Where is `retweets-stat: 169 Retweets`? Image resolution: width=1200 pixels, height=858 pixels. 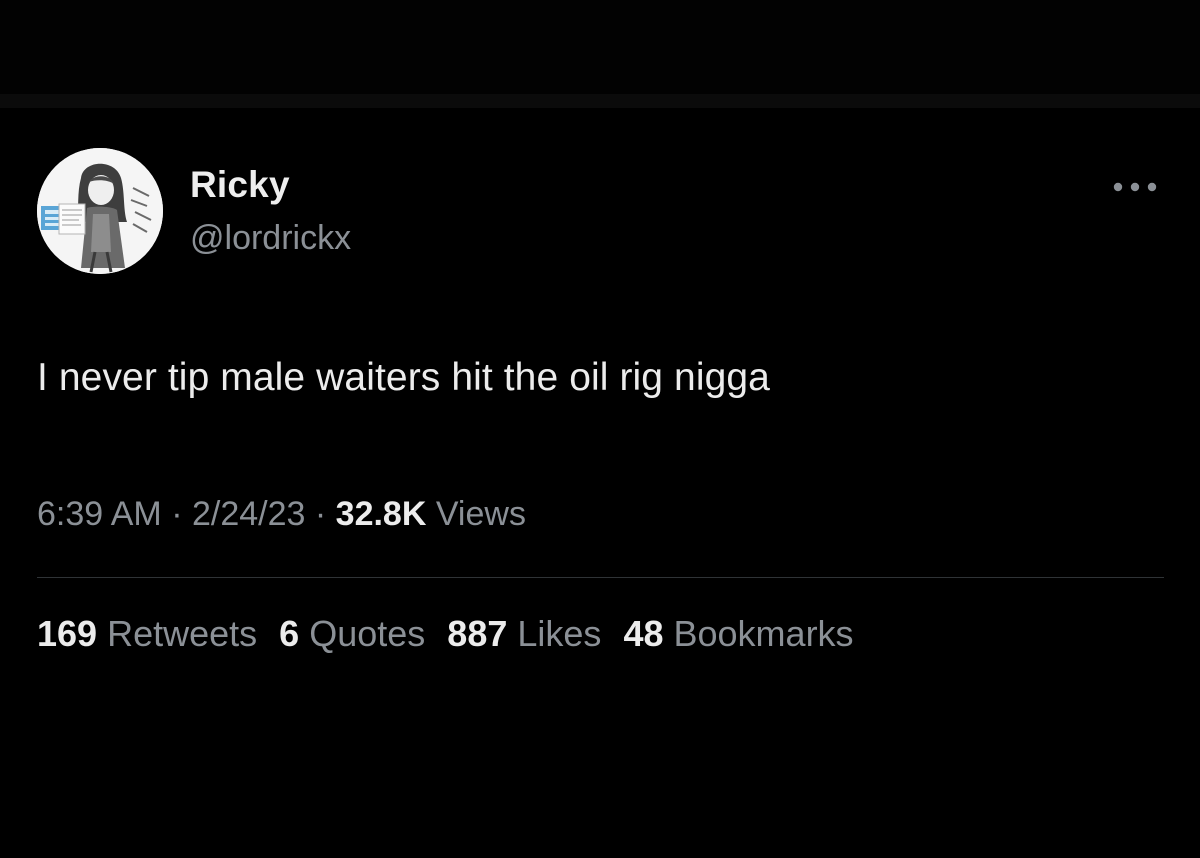
retweets-stat: 169 Retweets is located at coordinates (147, 634).